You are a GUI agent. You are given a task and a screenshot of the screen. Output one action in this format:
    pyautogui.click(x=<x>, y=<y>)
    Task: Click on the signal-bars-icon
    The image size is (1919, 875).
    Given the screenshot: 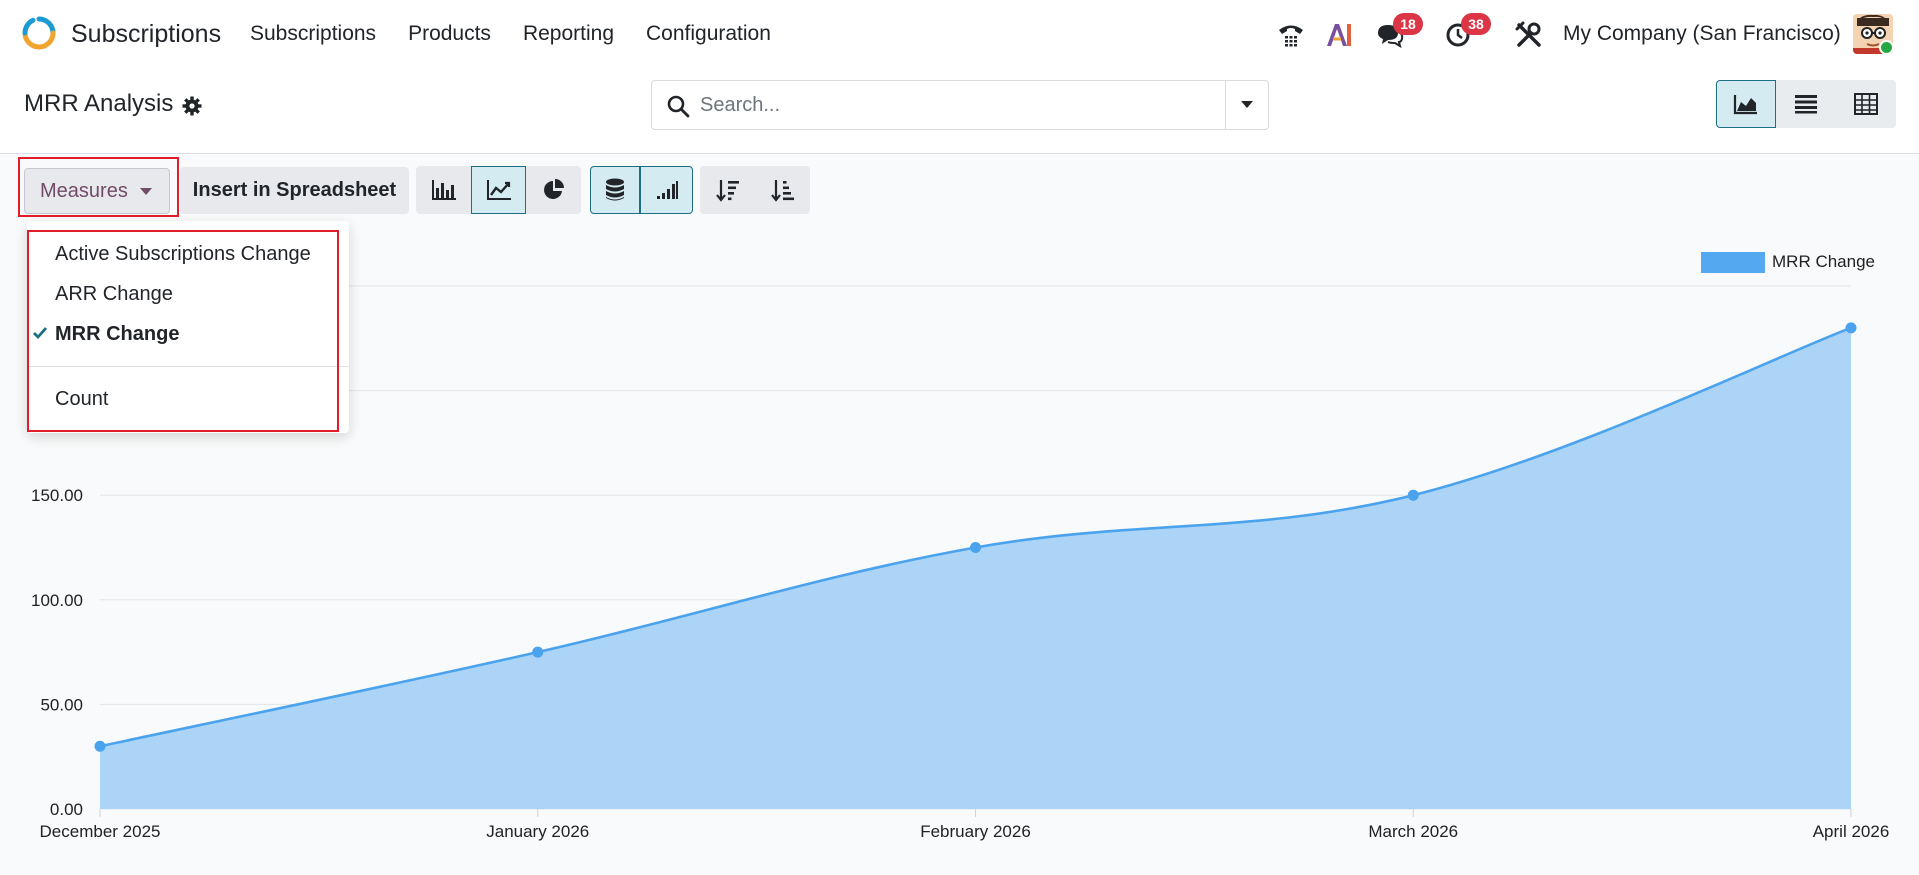 What is the action you would take?
    pyautogui.click(x=667, y=190)
    